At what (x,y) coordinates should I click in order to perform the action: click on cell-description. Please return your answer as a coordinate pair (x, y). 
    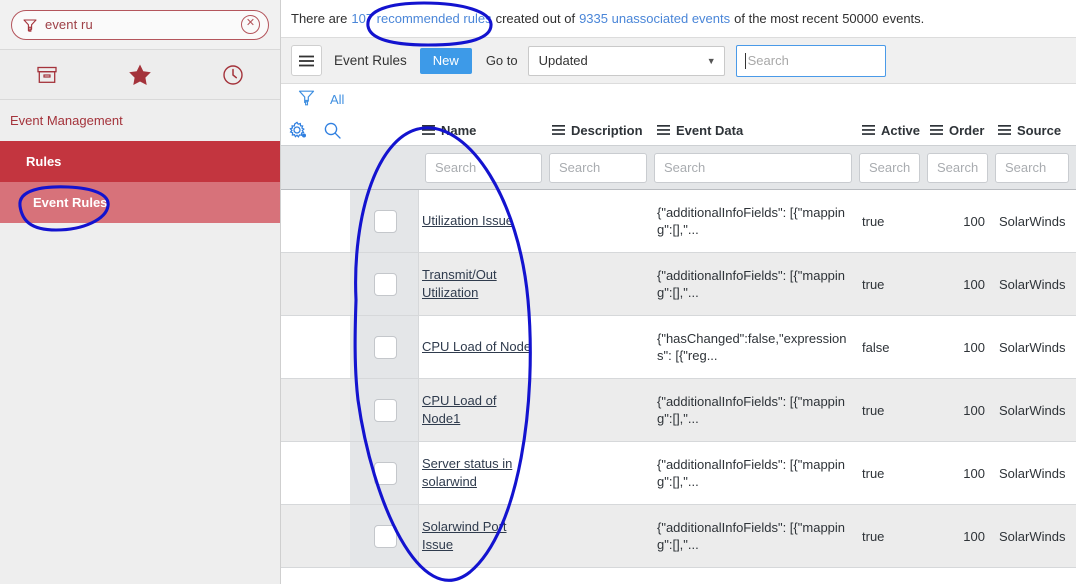
    Looking at the image, I should click on (601, 347).